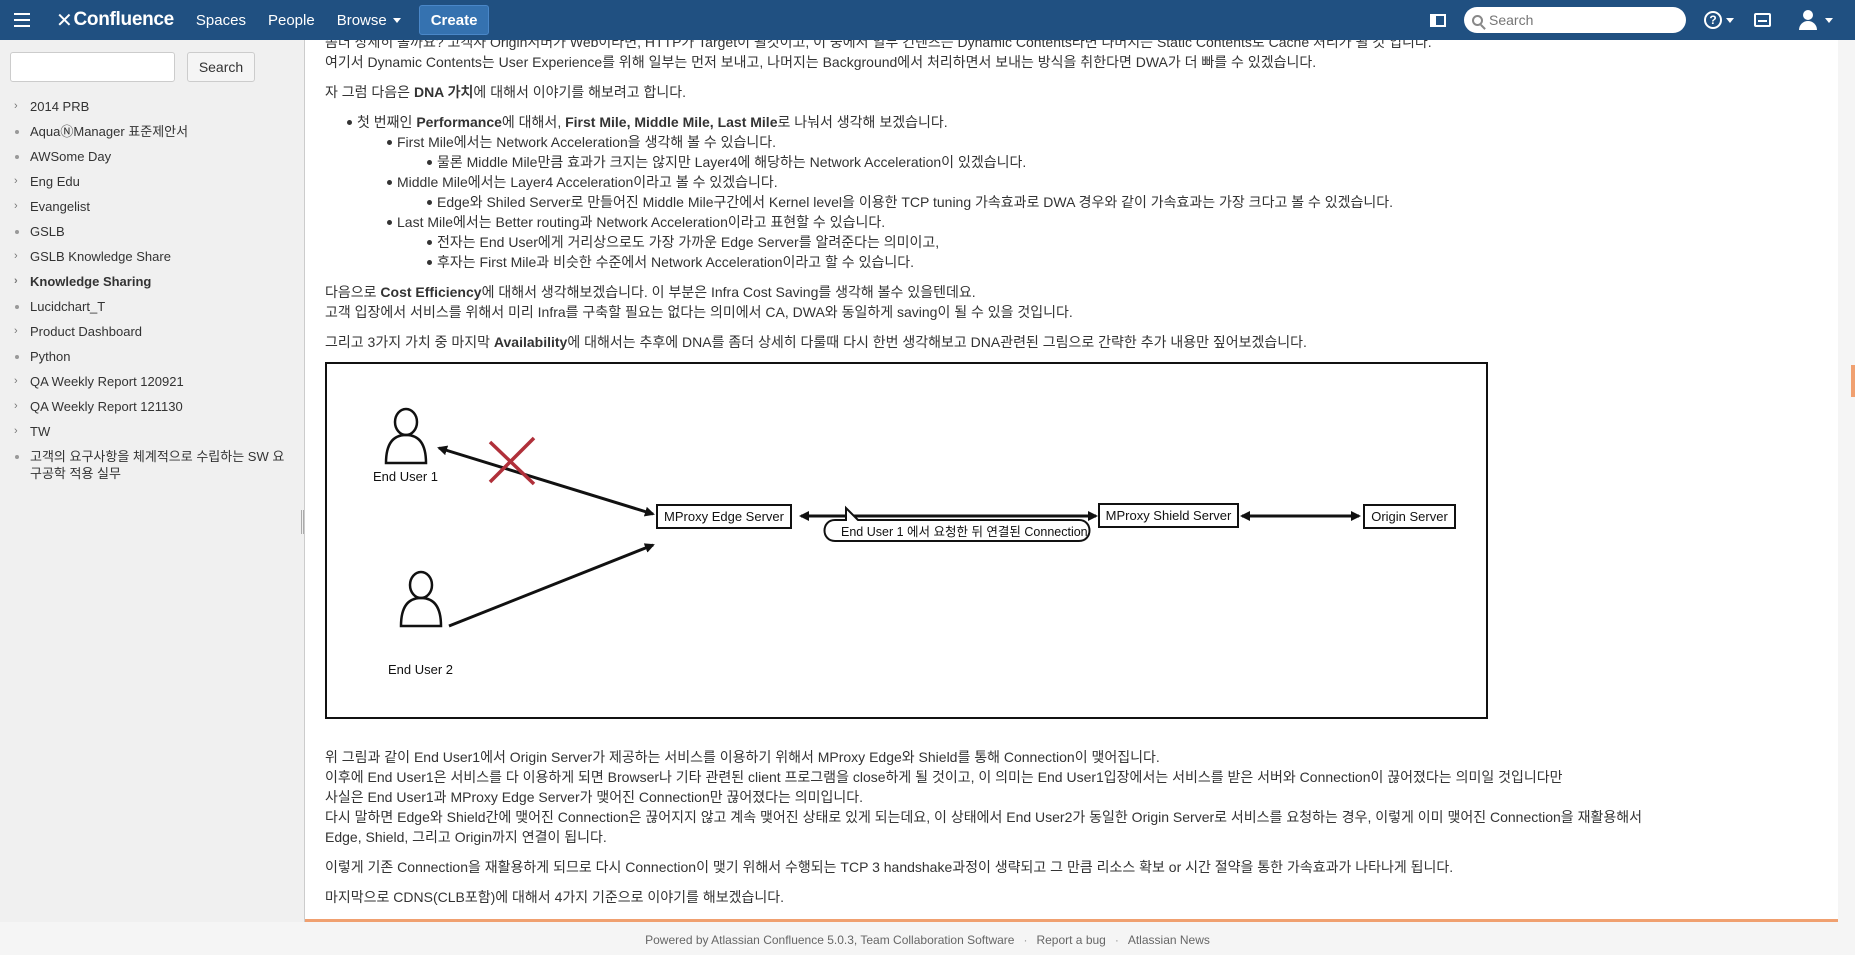 This screenshot has width=1855, height=955. I want to click on sidebar-toggle-icon, so click(1438, 20).